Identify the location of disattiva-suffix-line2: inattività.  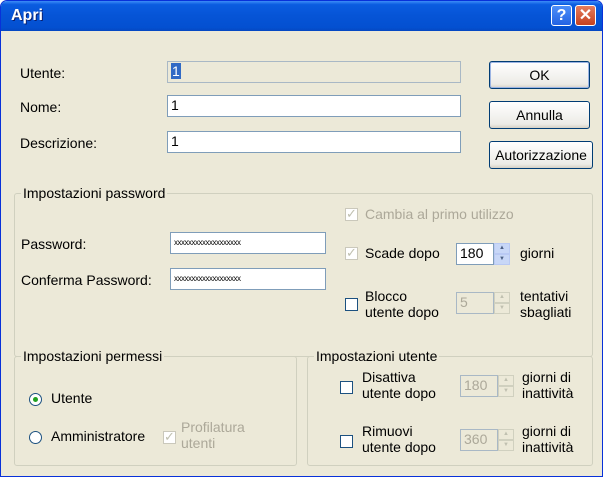
(548, 393).